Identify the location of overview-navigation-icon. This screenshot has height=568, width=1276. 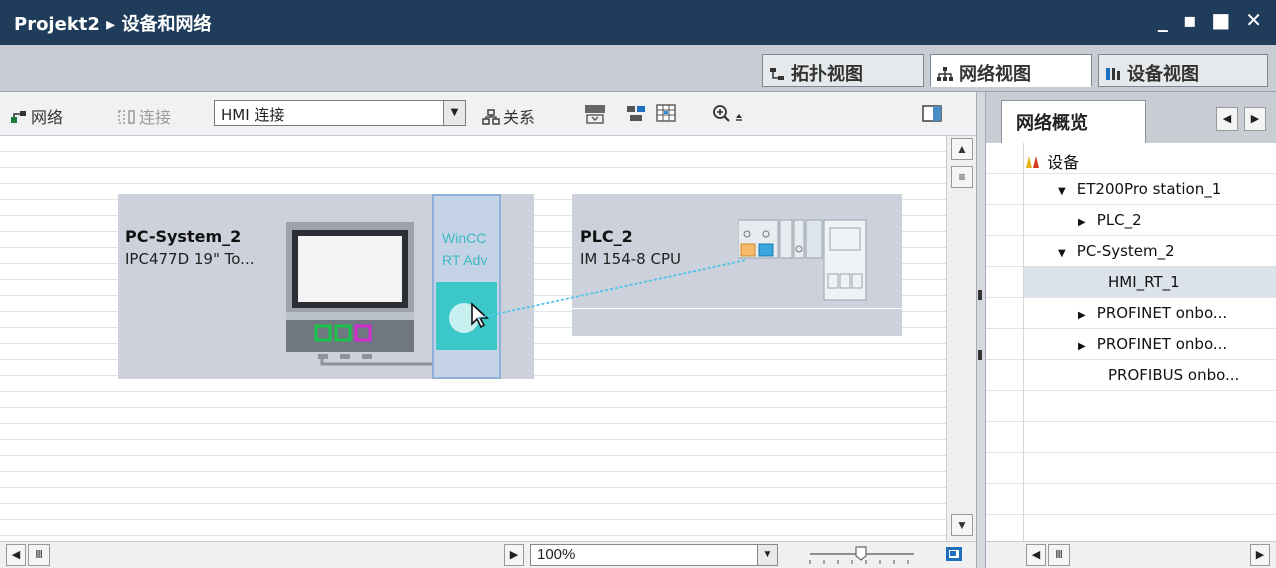
(955, 555).